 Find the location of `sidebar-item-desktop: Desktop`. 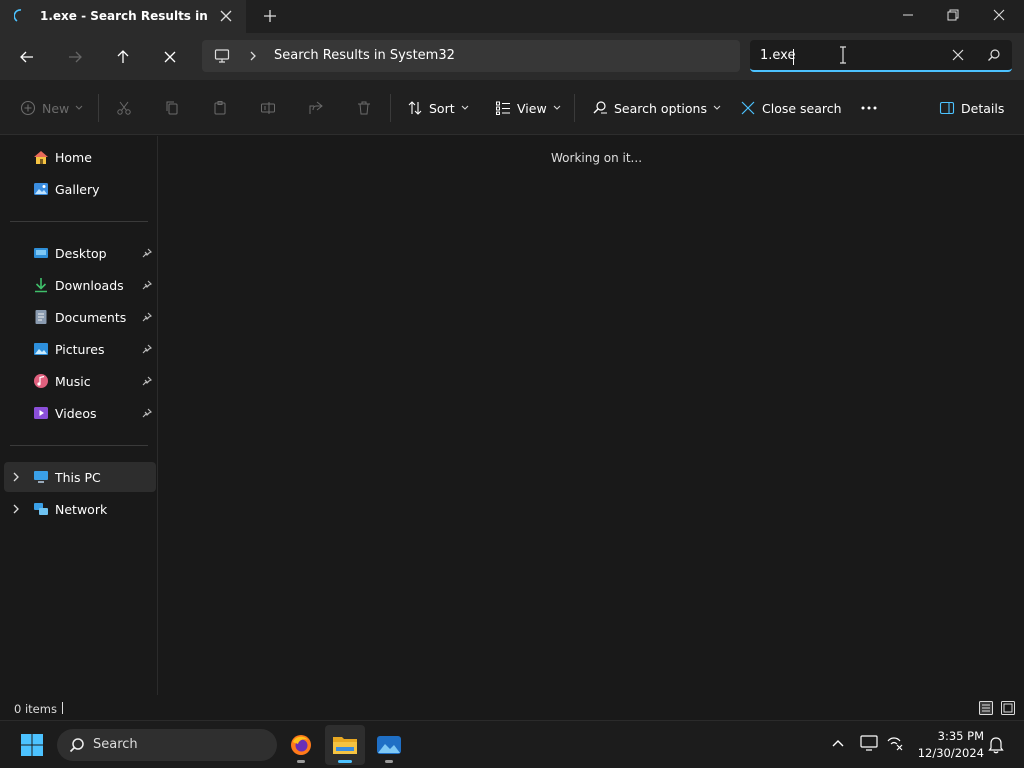

sidebar-item-desktop: Desktop is located at coordinates (80, 253).